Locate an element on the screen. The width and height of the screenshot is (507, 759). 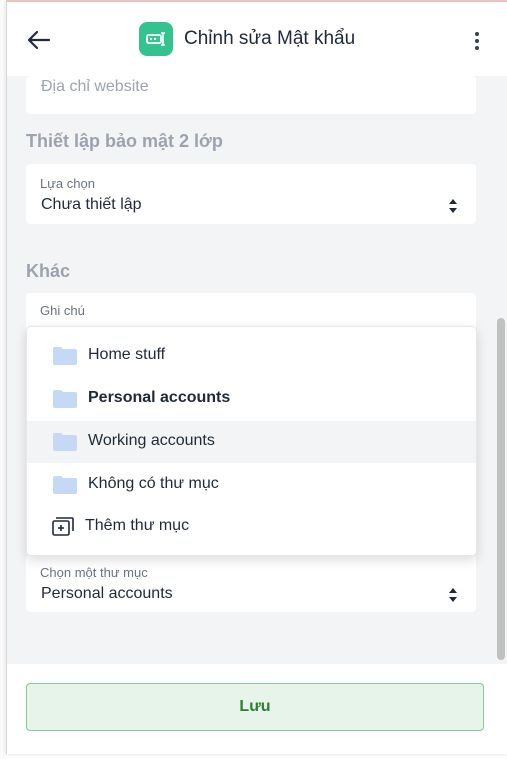
arrow-left-icon is located at coordinates (39, 40).